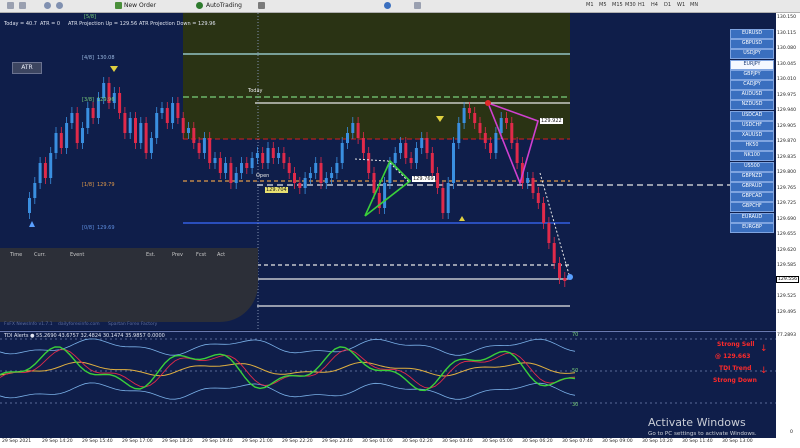 This screenshot has height=448, width=800. I want to click on pair-button-usdjpy: USDJPY, so click(752, 54).